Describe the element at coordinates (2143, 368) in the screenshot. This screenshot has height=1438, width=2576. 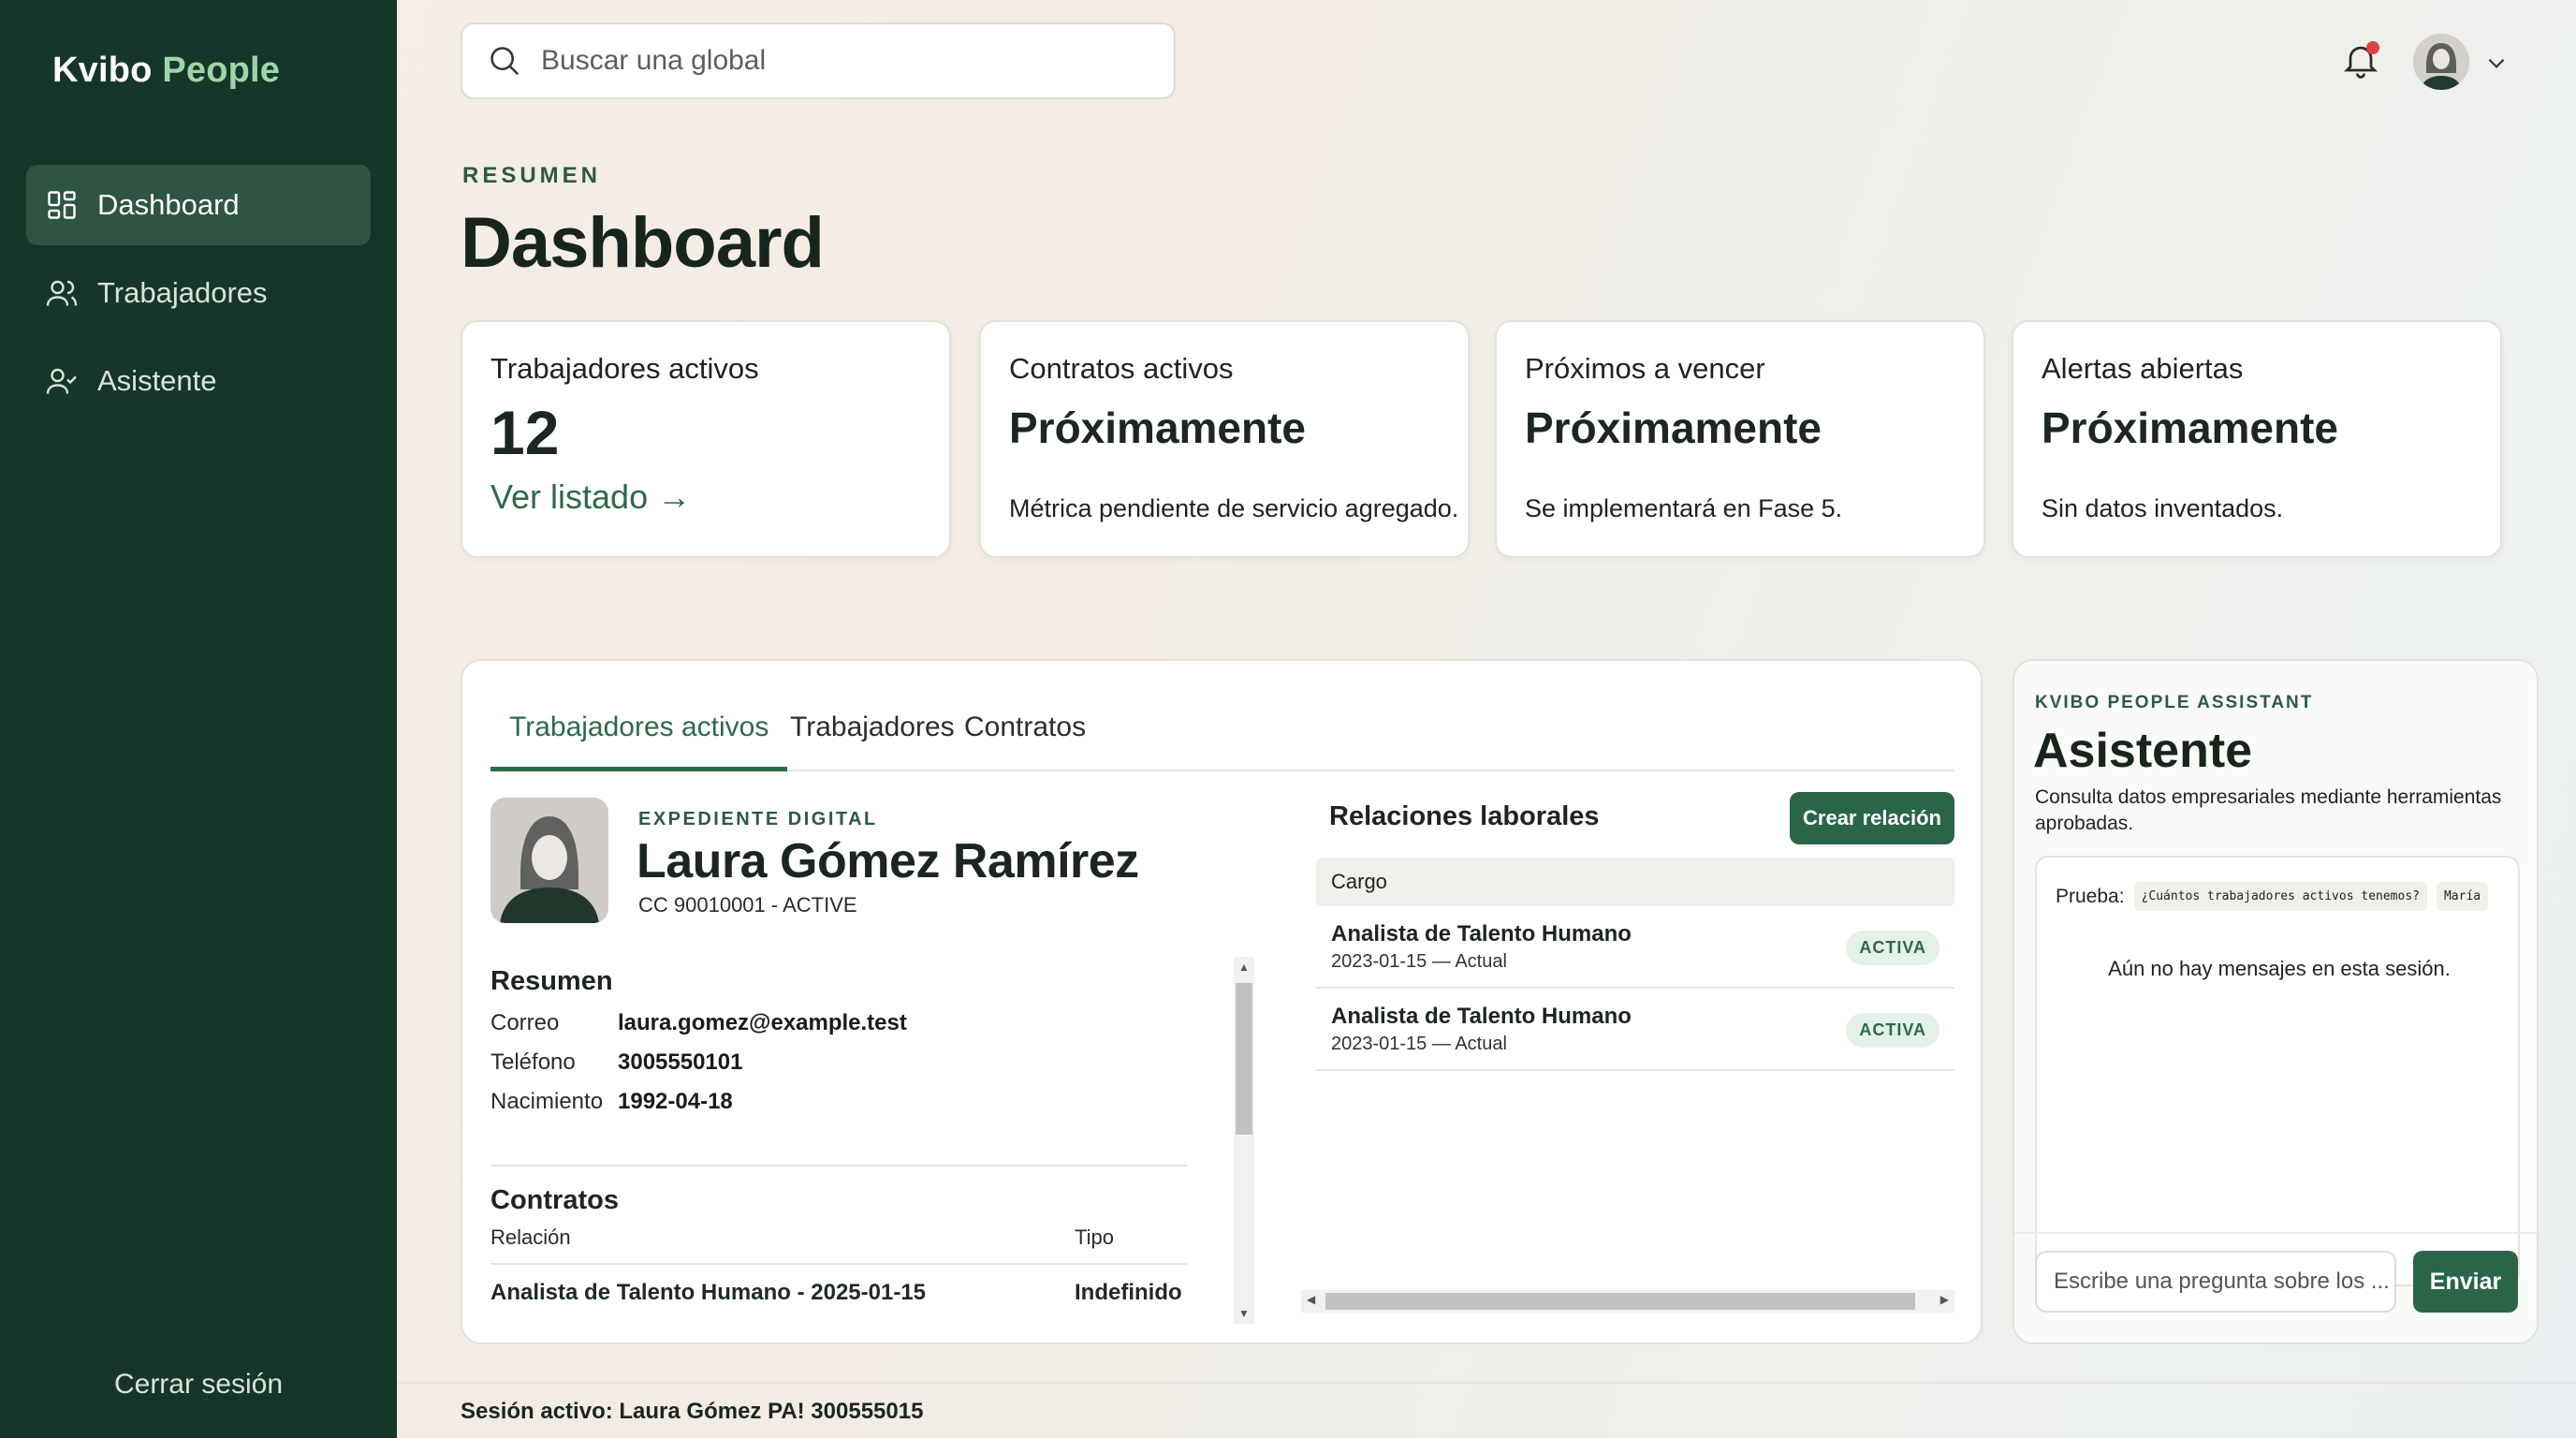
I see `stat-label: Alertas abiertas` at that location.